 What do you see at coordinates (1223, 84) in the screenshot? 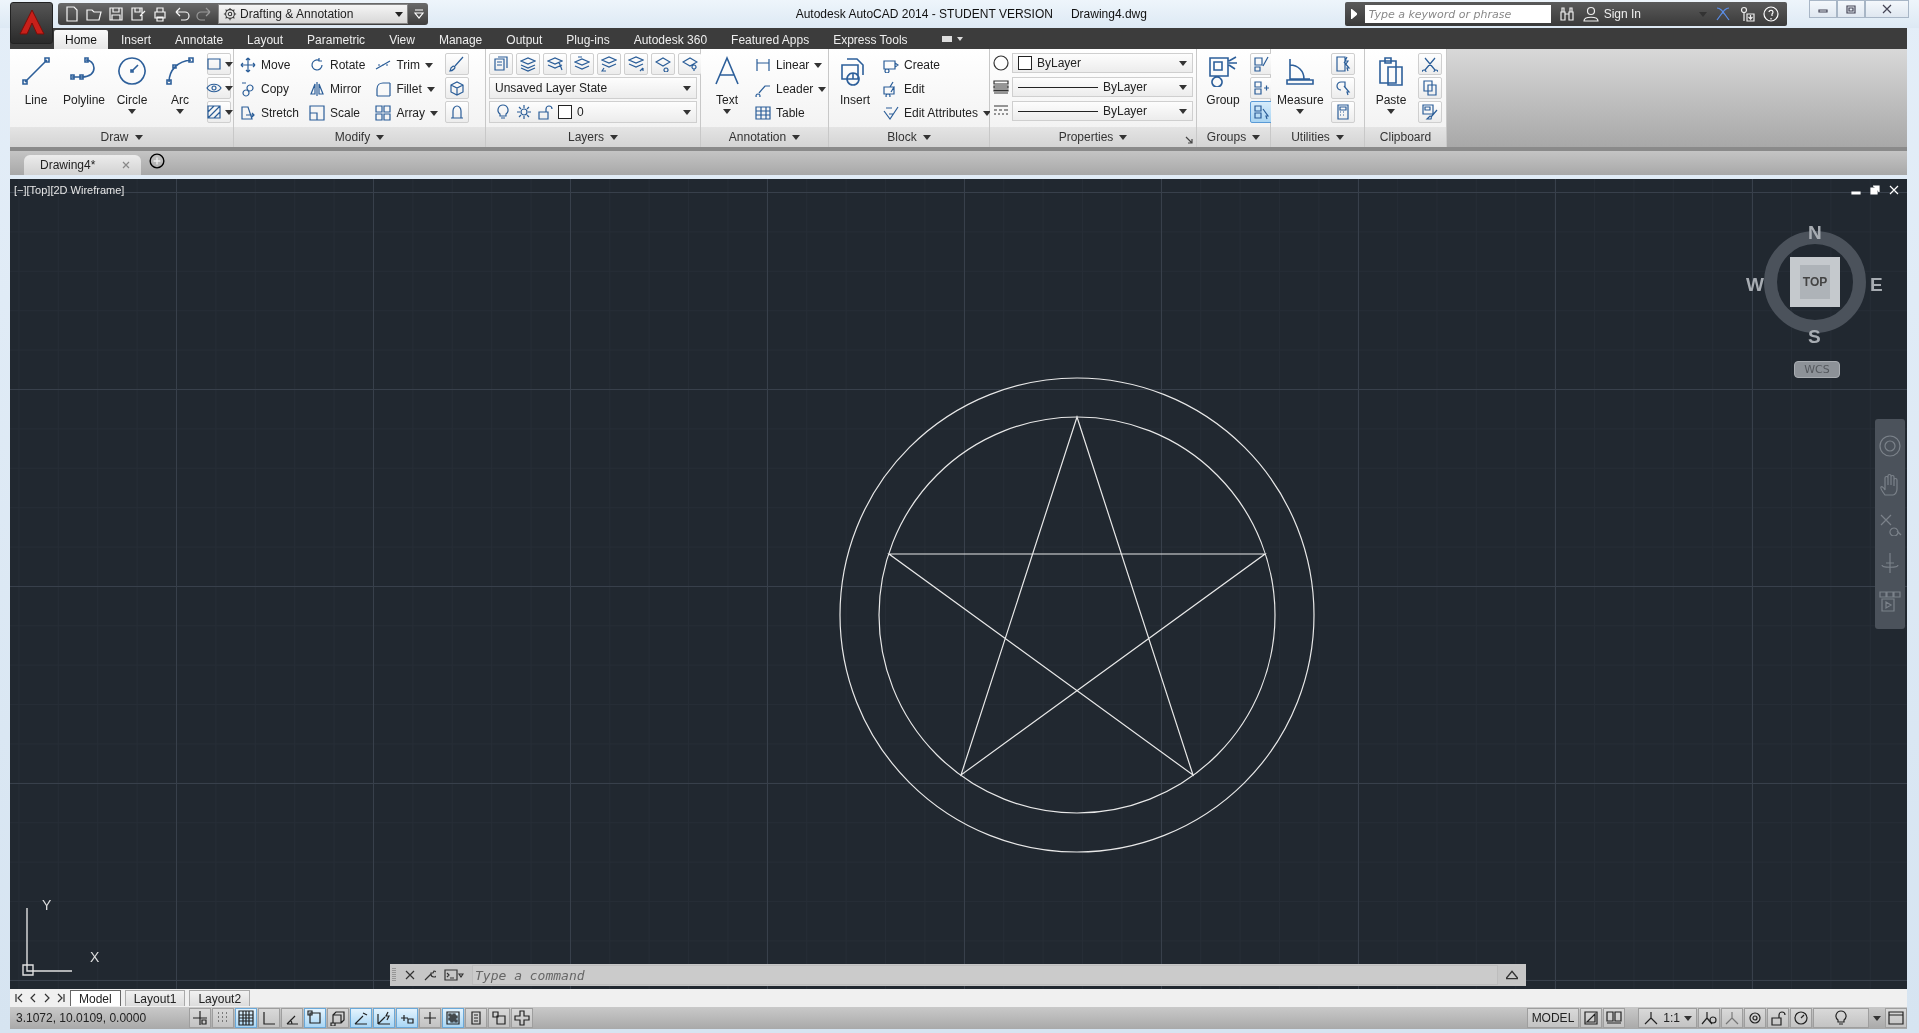
I see `large-tool-button: Group` at bounding box center [1223, 84].